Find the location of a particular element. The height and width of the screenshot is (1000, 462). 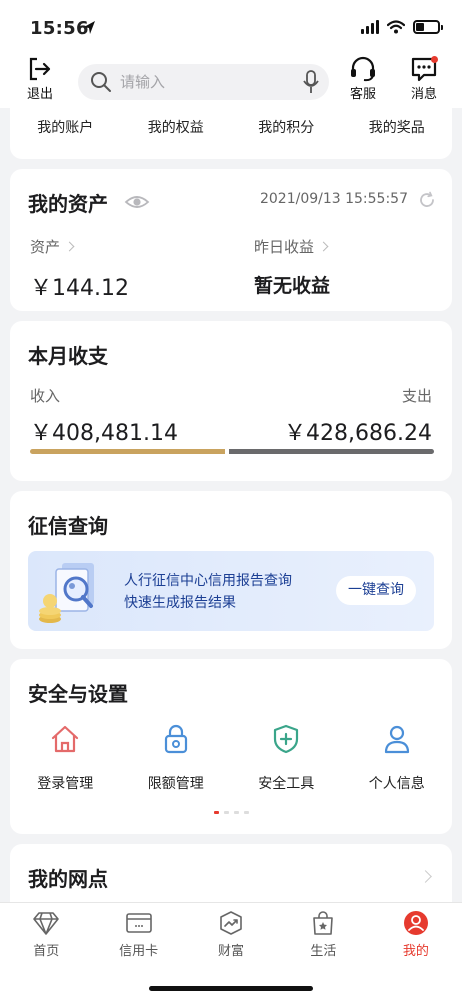

tab-label: 首页 is located at coordinates (46, 951).